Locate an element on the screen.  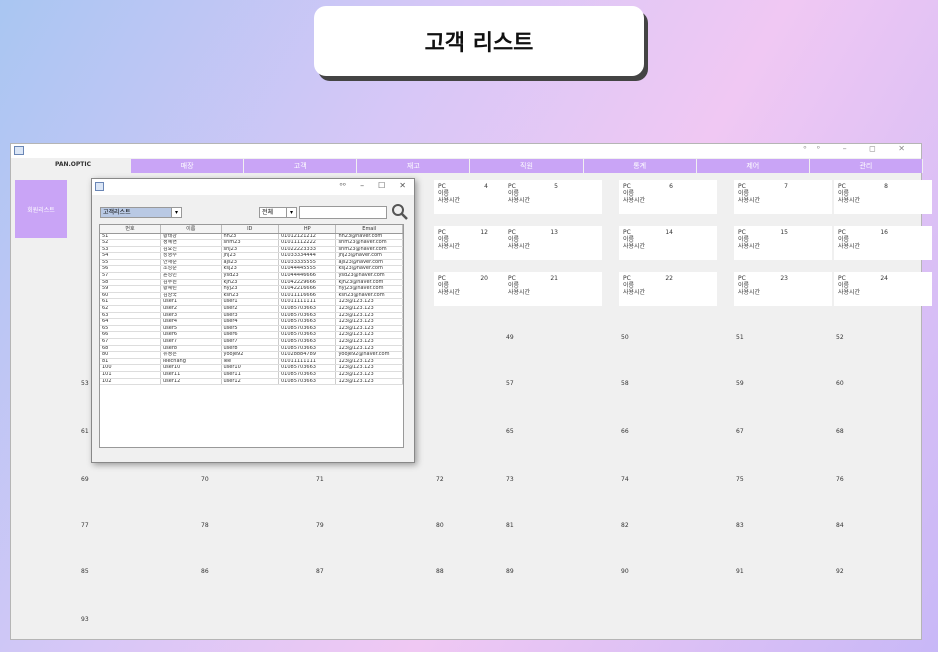
pc-number: 6 is located at coordinates (671, 186).